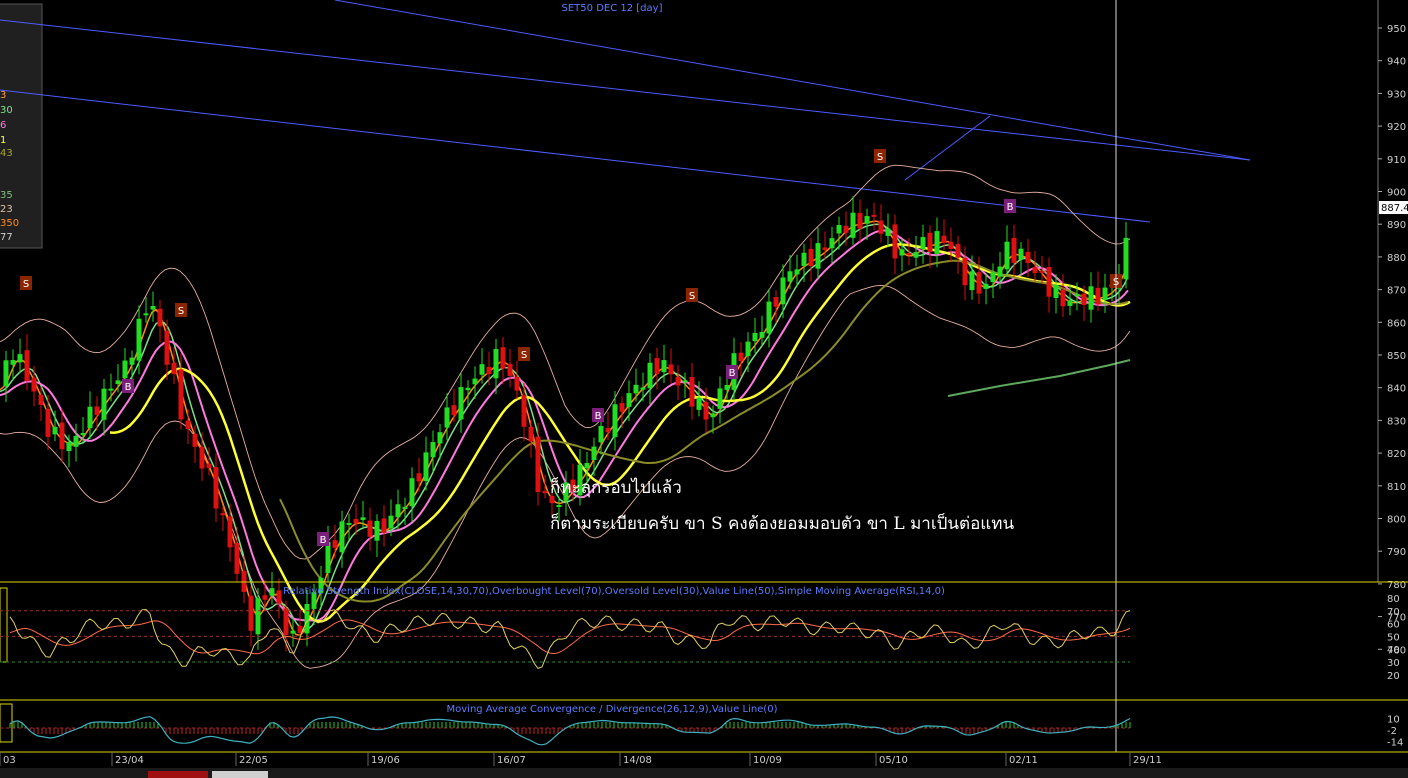 This screenshot has width=1408, height=778. I want to click on rsi-tick-label: 50, so click(1393, 637).